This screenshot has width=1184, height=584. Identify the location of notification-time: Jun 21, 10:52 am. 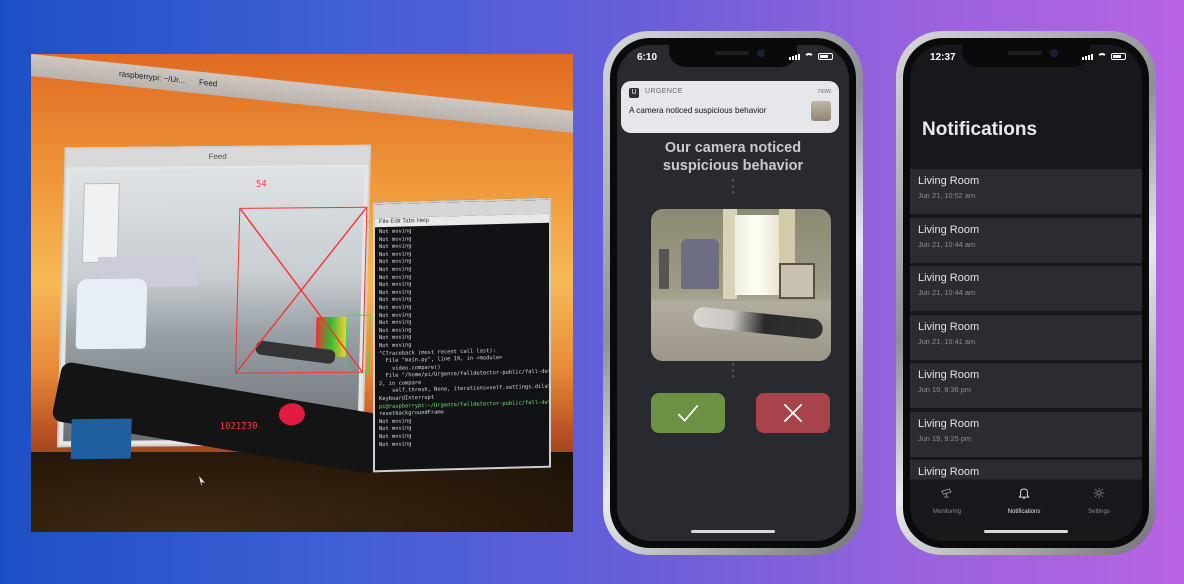
(947, 195).